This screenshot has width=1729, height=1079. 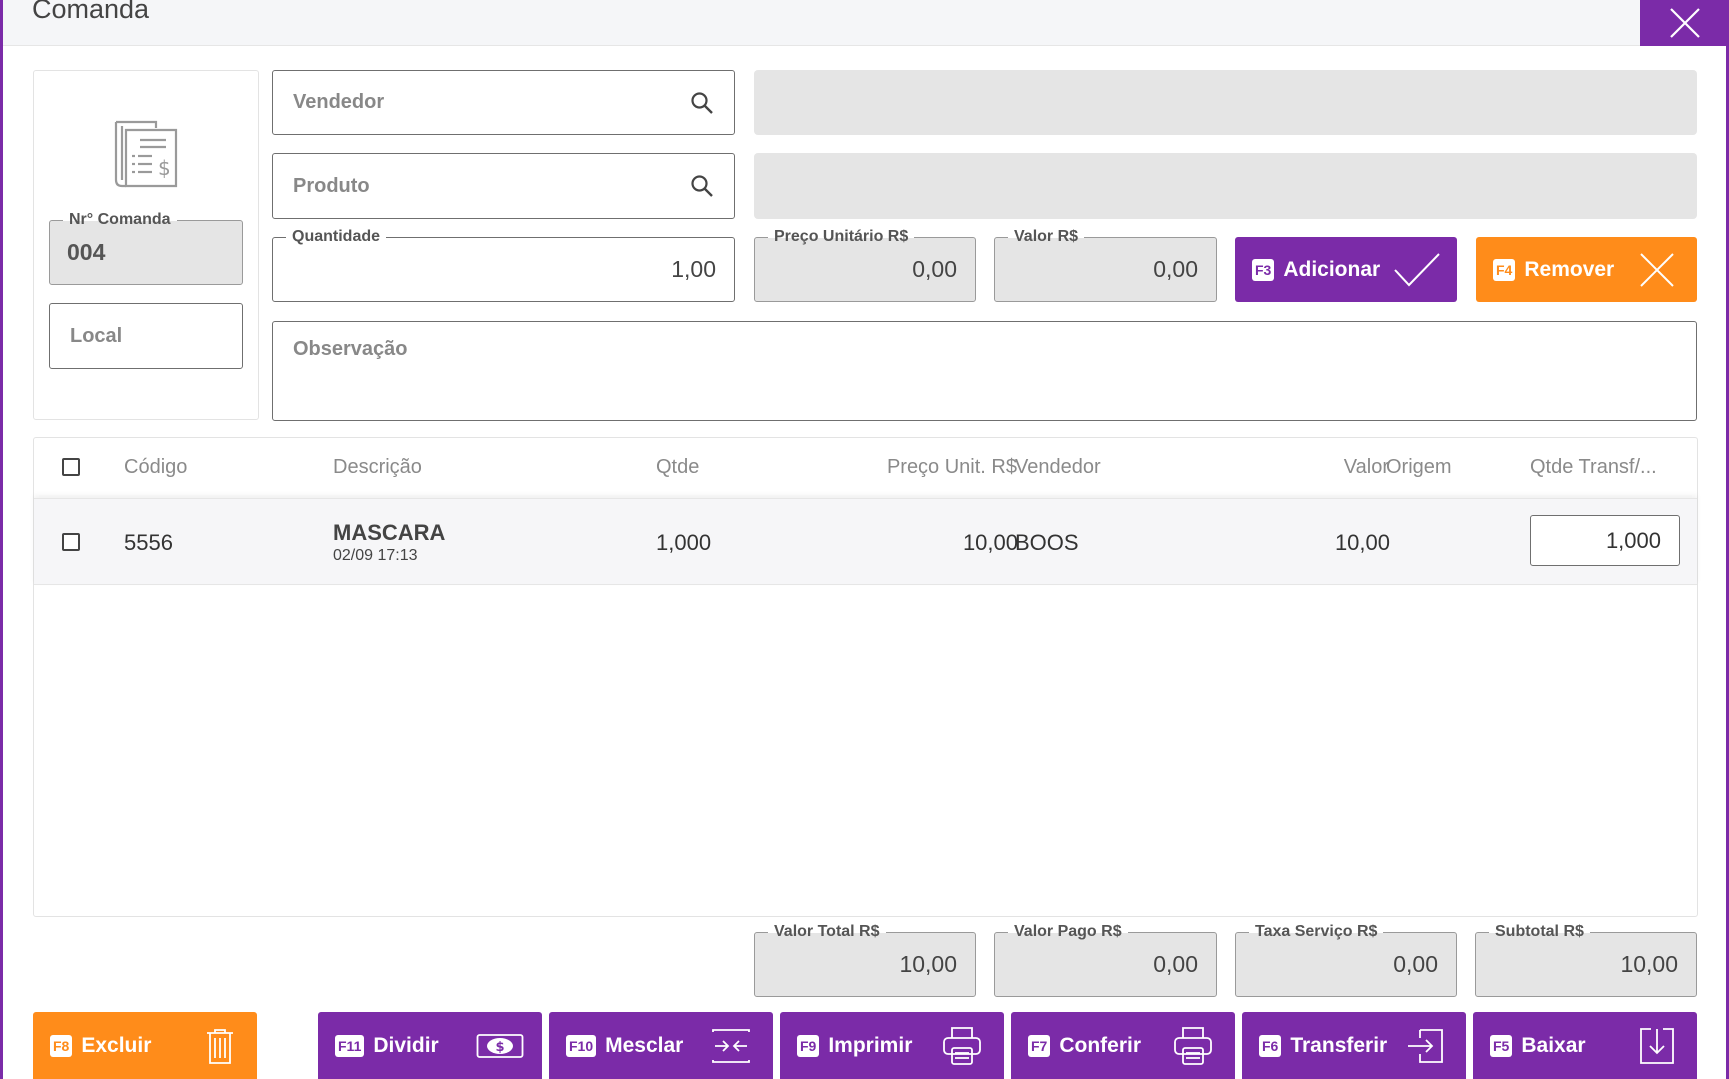 I want to click on valor-label: Valor R$, so click(x=1046, y=237).